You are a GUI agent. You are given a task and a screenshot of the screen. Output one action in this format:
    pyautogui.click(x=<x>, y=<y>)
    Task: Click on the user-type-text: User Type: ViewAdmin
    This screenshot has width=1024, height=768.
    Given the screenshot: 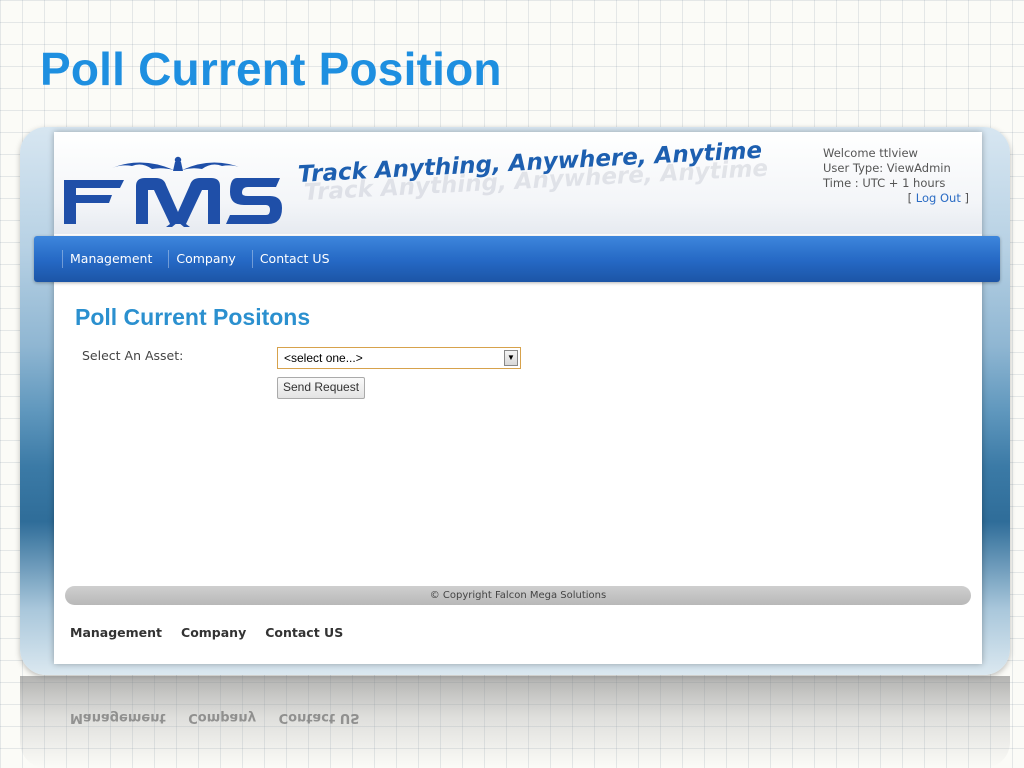 What is the action you would take?
    pyautogui.click(x=887, y=168)
    